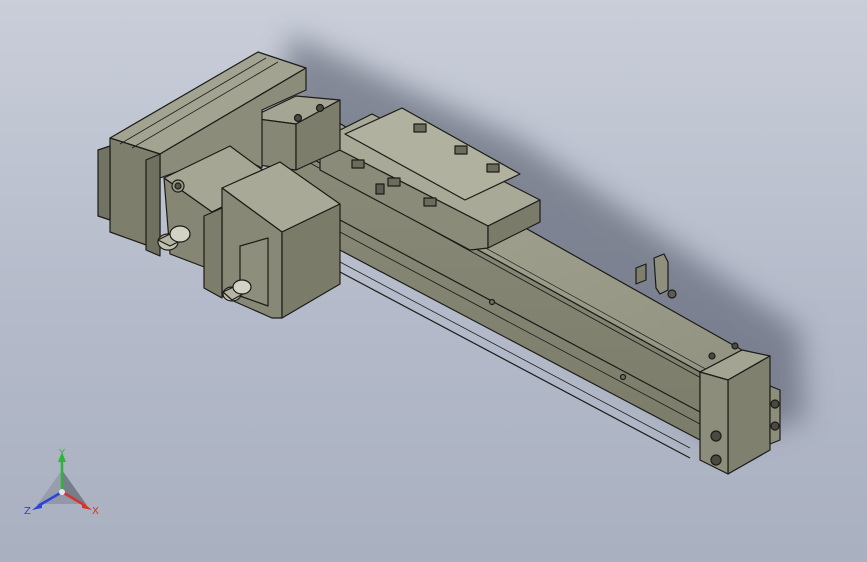 The width and height of the screenshot is (867, 562). What do you see at coordinates (27, 511) in the screenshot?
I see `z-axis-label: Z` at bounding box center [27, 511].